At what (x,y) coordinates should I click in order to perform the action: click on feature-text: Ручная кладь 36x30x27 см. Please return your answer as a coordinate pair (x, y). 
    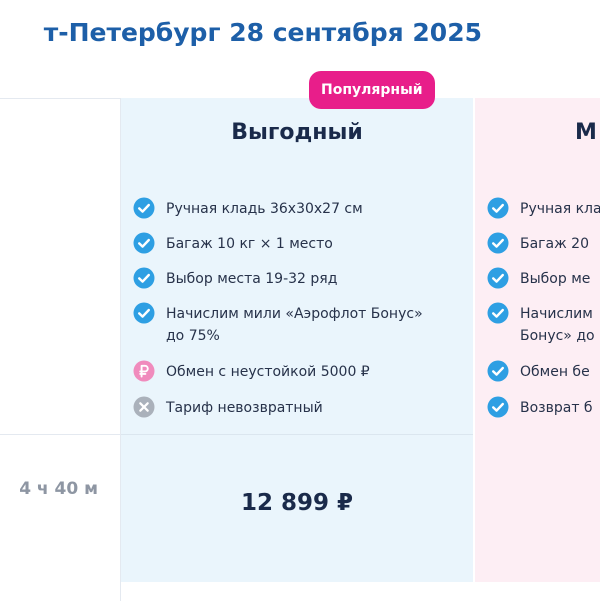
    Looking at the image, I should click on (264, 209).